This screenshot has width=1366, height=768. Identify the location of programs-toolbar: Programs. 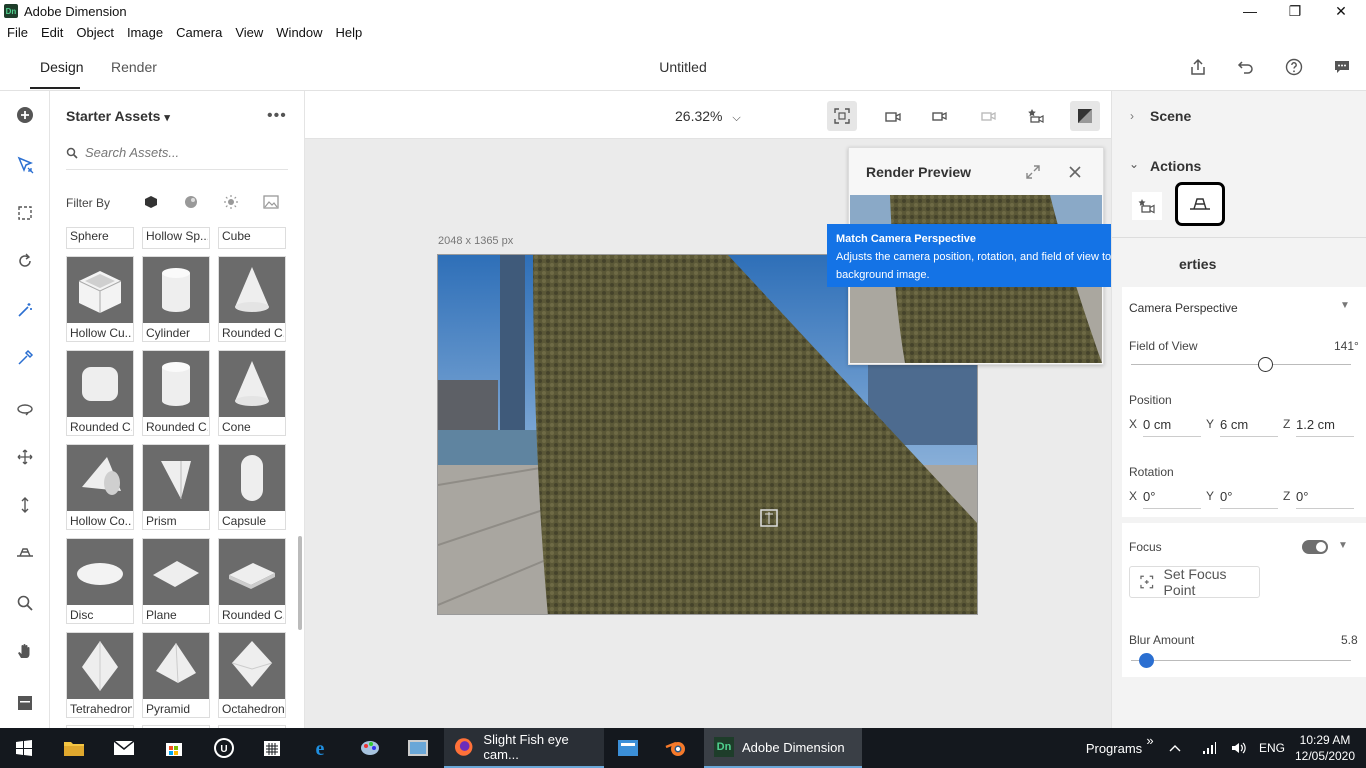
(1114, 748).